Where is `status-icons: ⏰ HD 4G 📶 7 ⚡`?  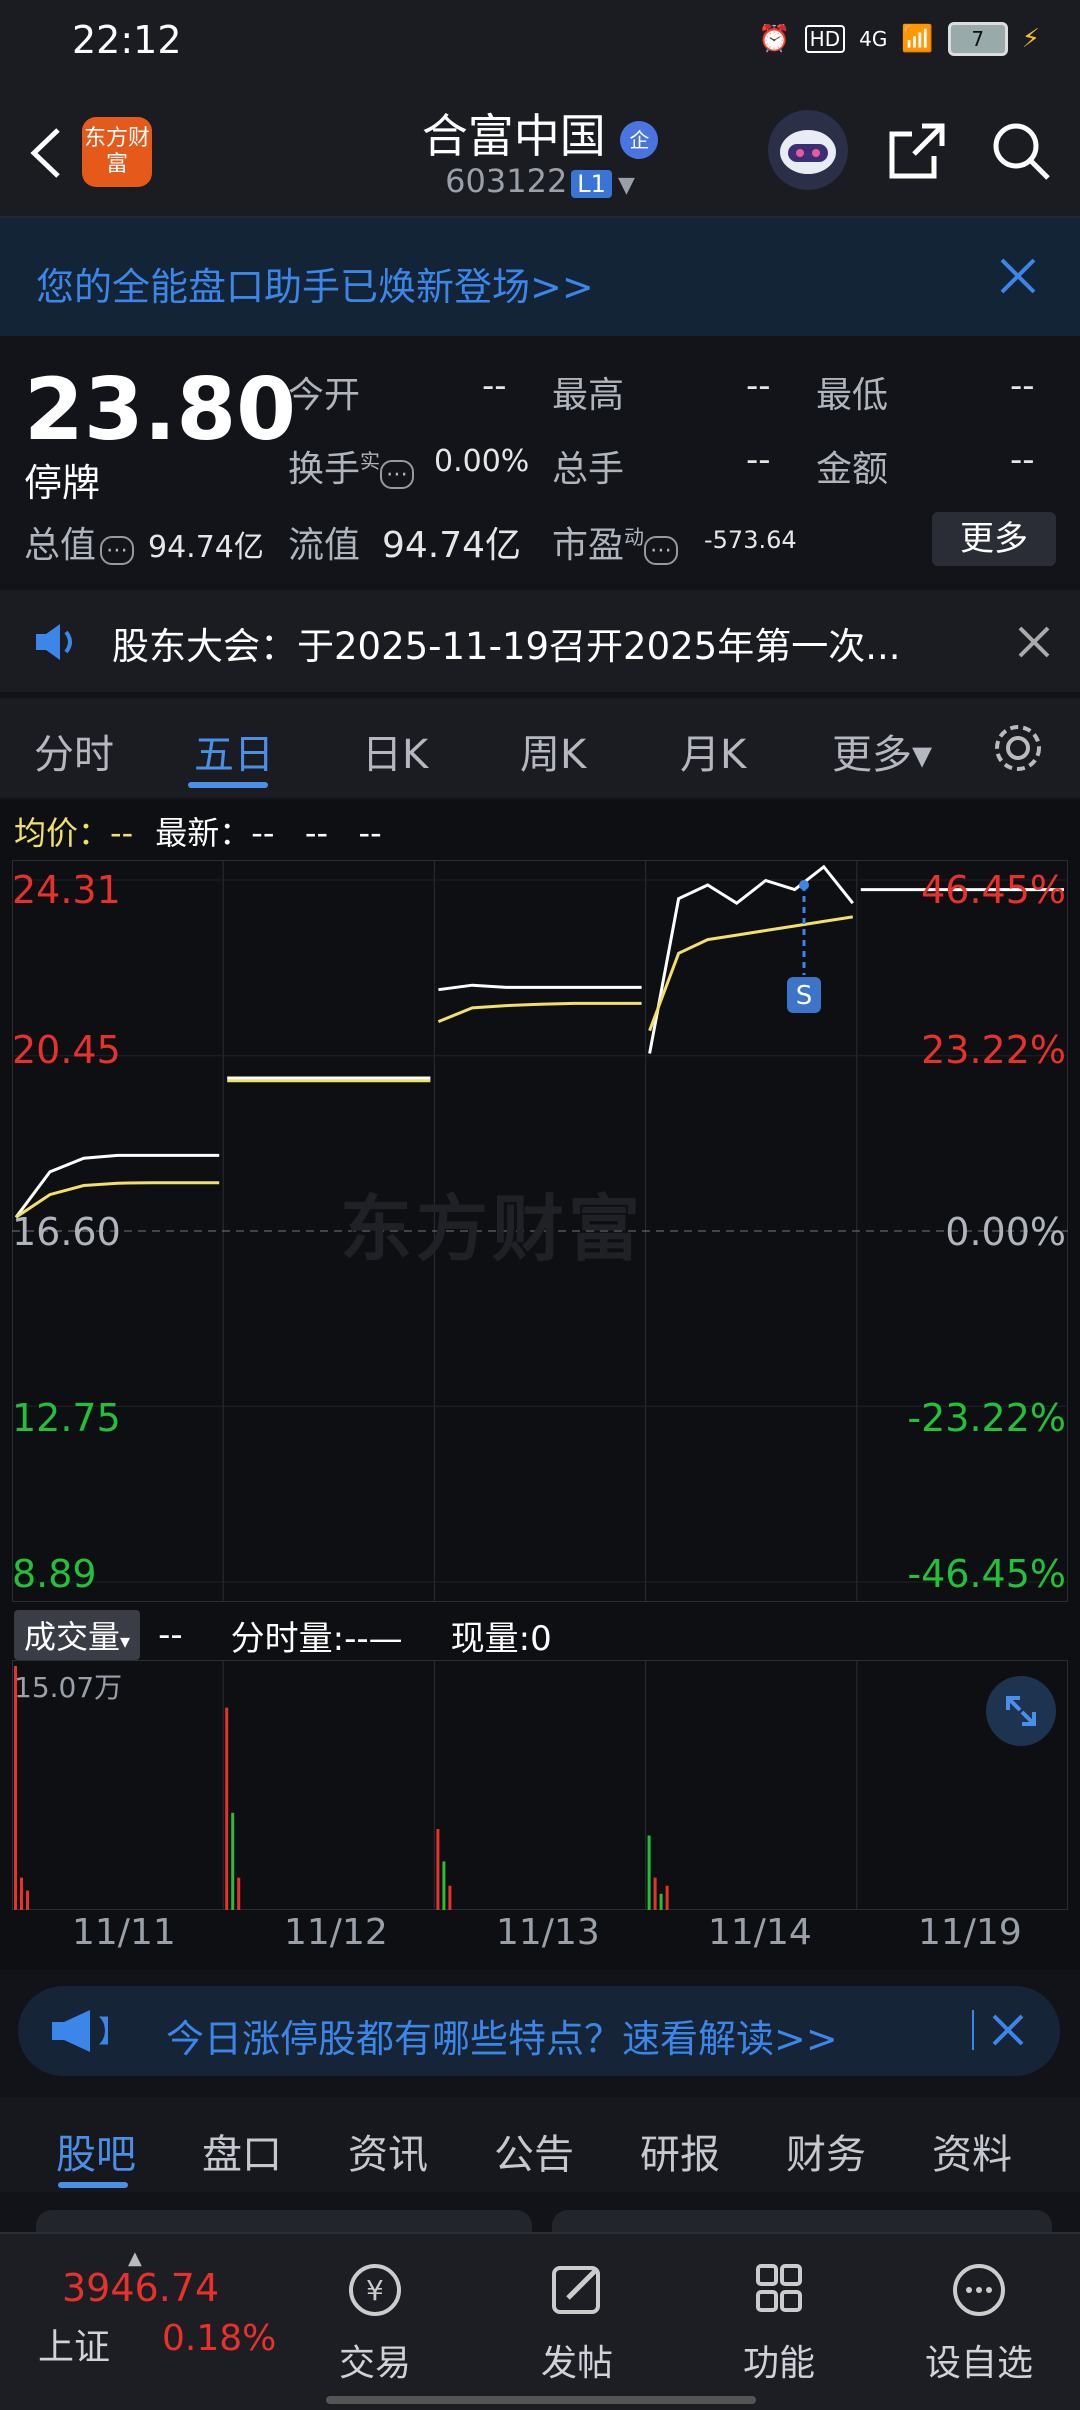
status-icons: ⏰ HD 4G 📶 7 ⚡ is located at coordinates (899, 39).